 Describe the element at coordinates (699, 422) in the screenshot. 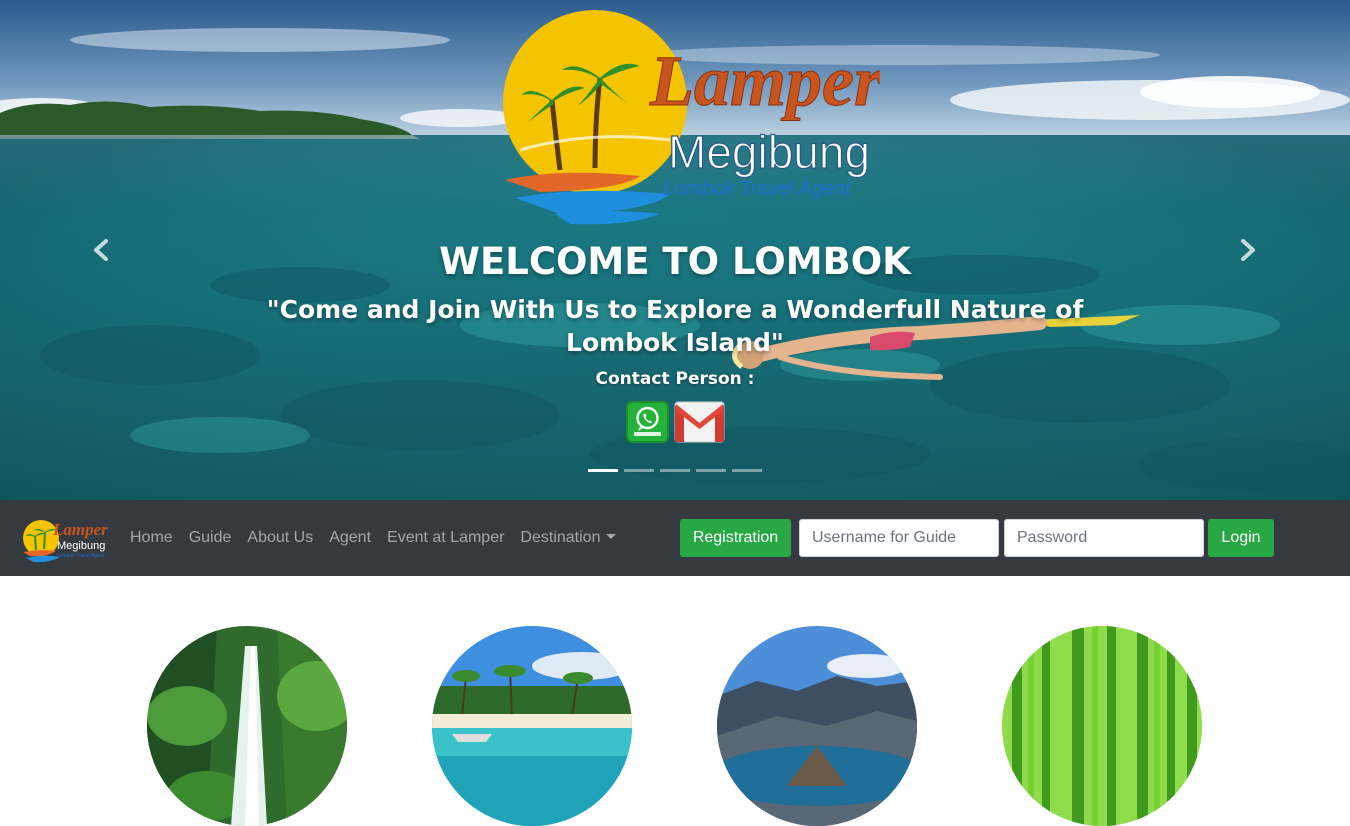

I see `gmail-icon` at that location.